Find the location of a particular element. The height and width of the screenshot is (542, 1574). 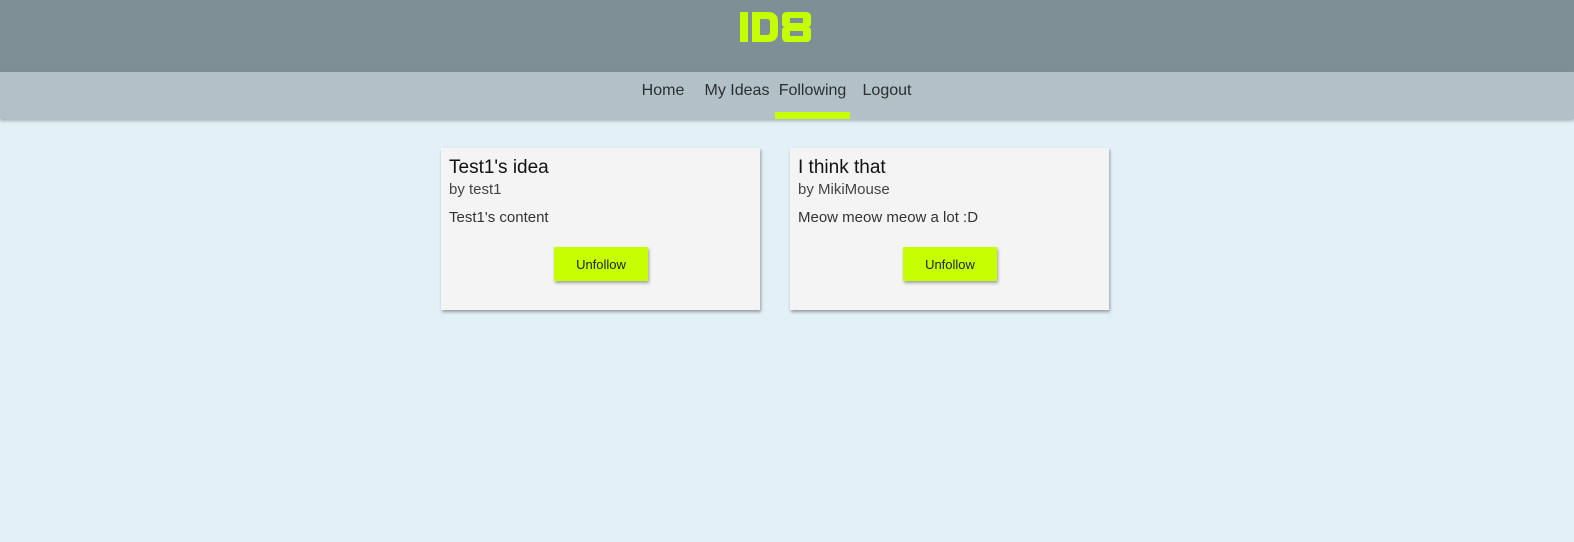

top-header is located at coordinates (787, 36).